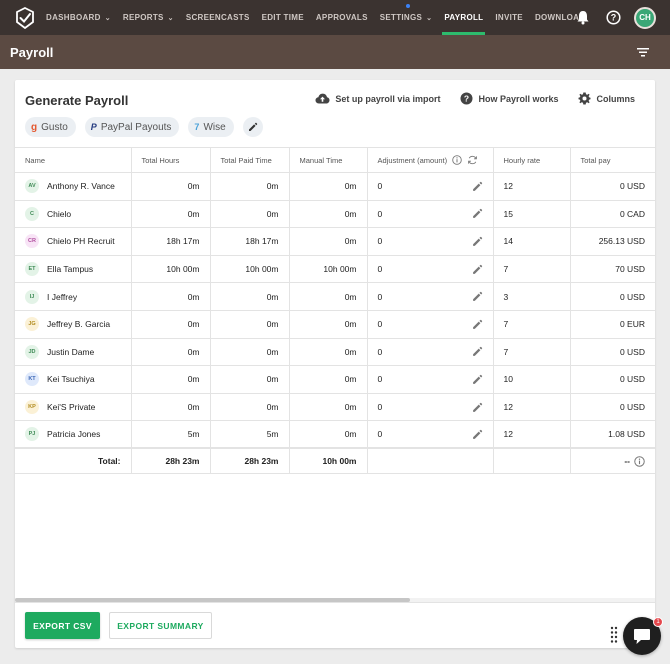 The width and height of the screenshot is (670, 664). What do you see at coordinates (78, 324) in the screenshot?
I see `member-name: Jeffrey B. Garcia` at bounding box center [78, 324].